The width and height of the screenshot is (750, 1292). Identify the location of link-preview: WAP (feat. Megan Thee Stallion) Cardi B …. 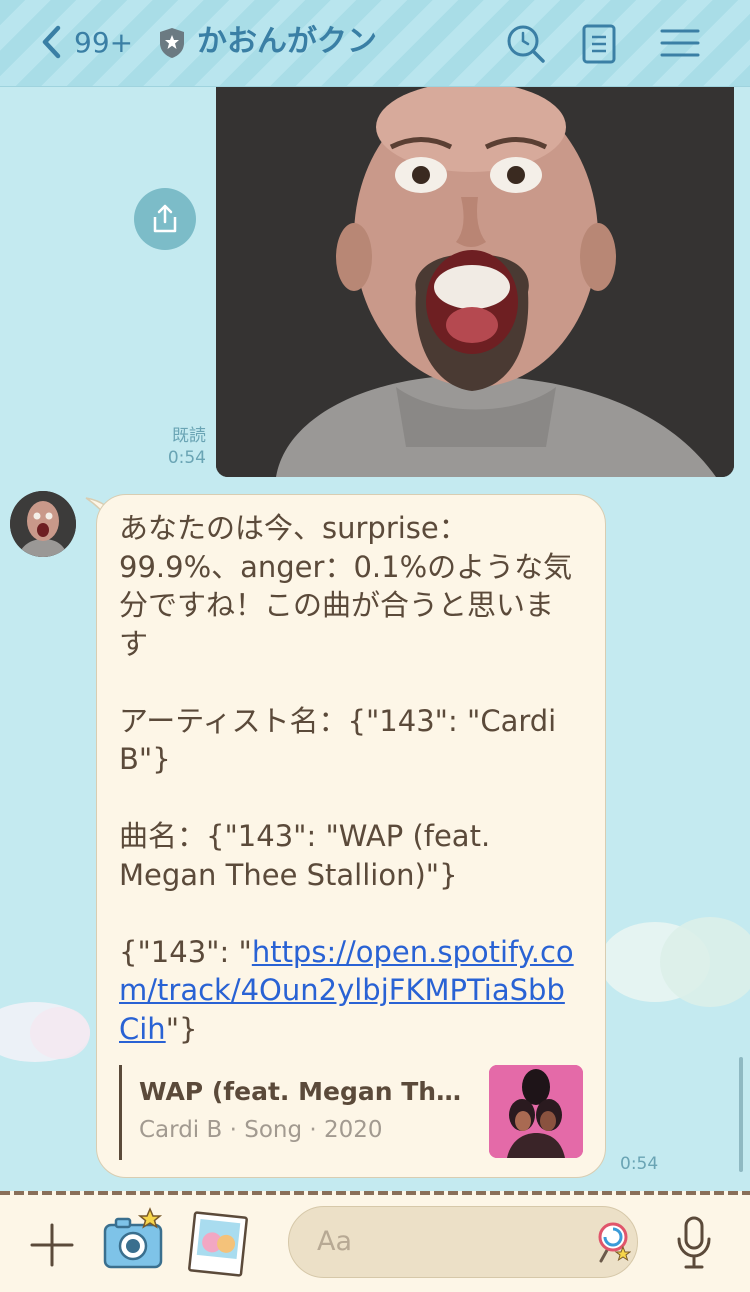
(351, 1112).